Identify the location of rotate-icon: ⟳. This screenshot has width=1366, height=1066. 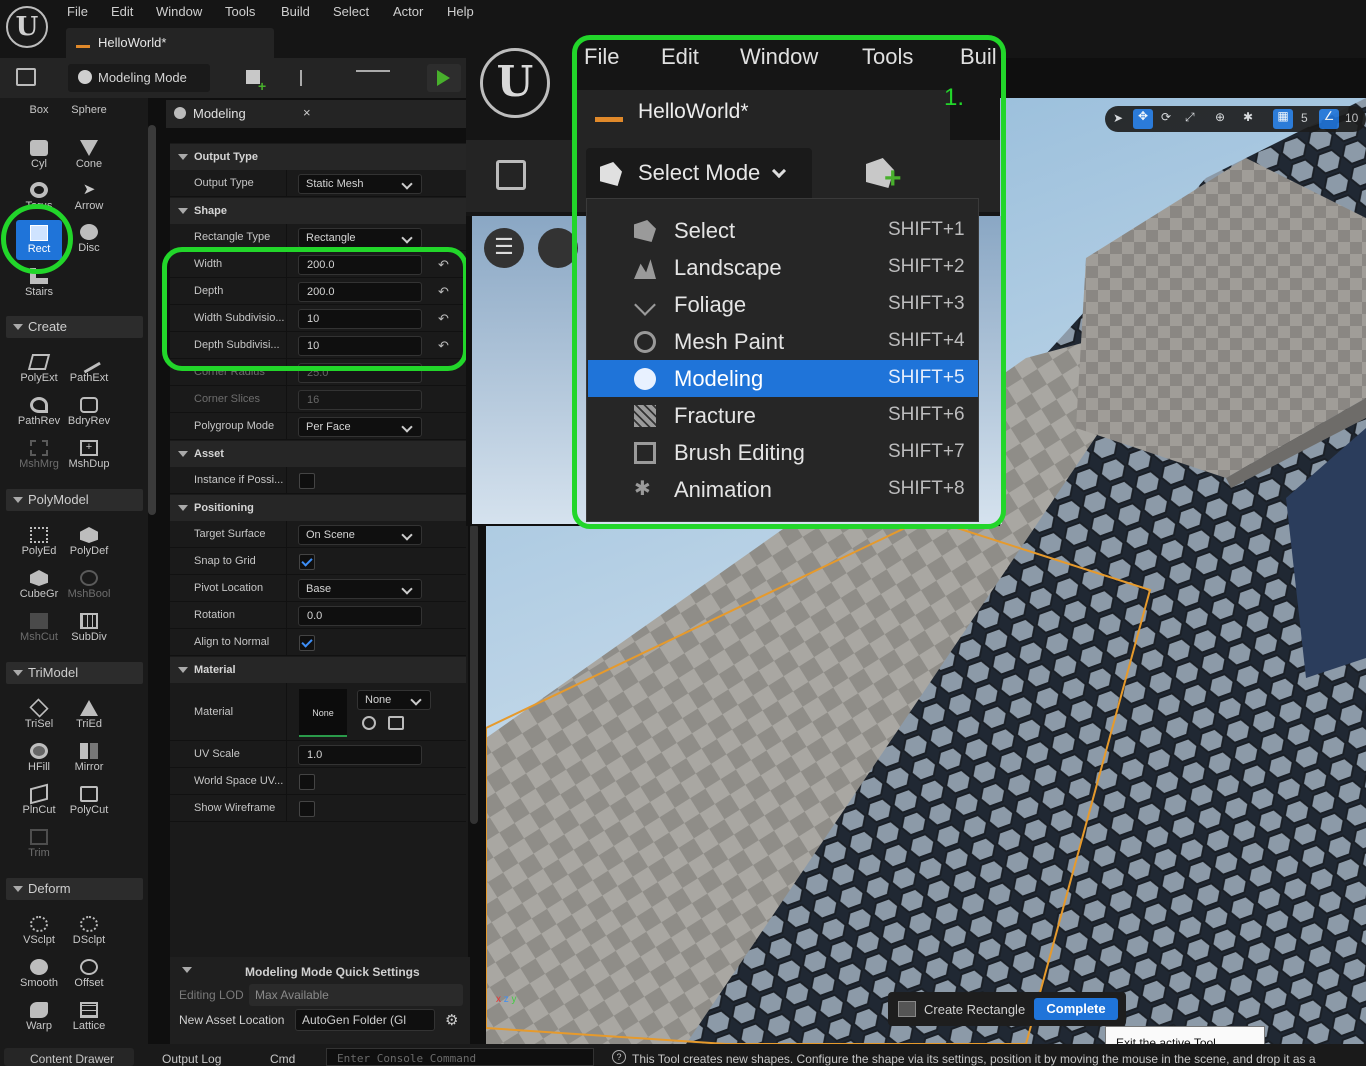
(1166, 117).